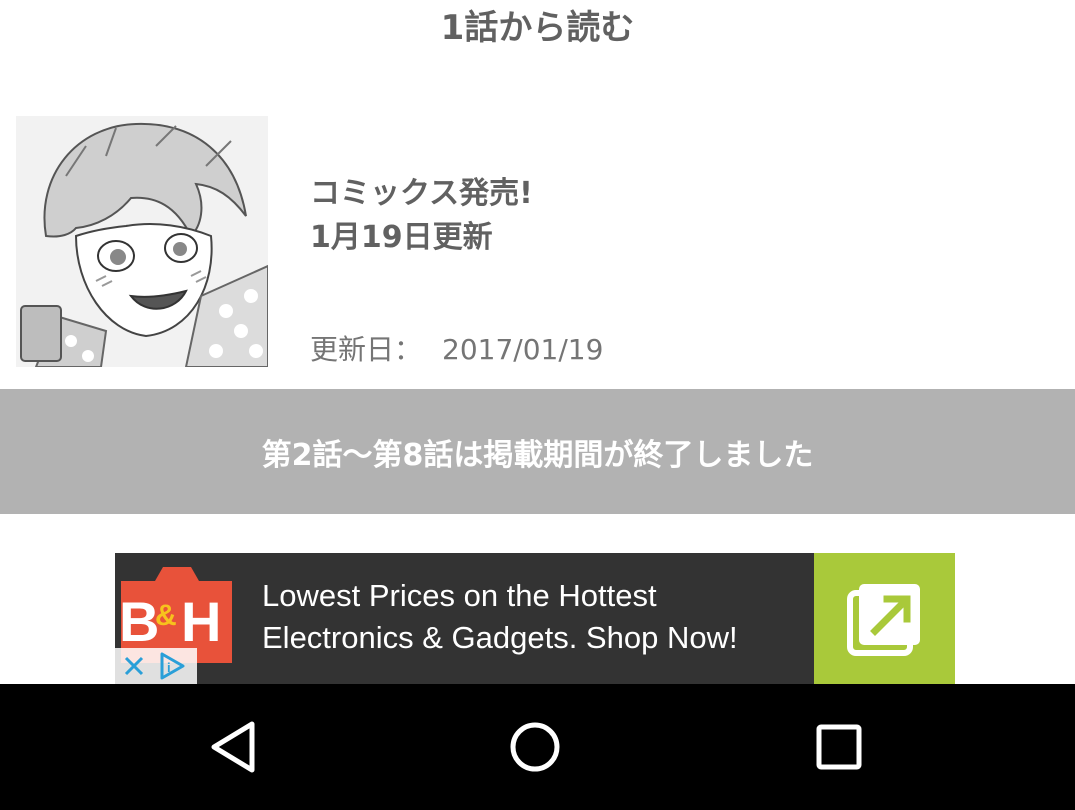 The width and height of the screenshot is (1075, 810). I want to click on update-date-label: 更新日：, so click(366, 349).